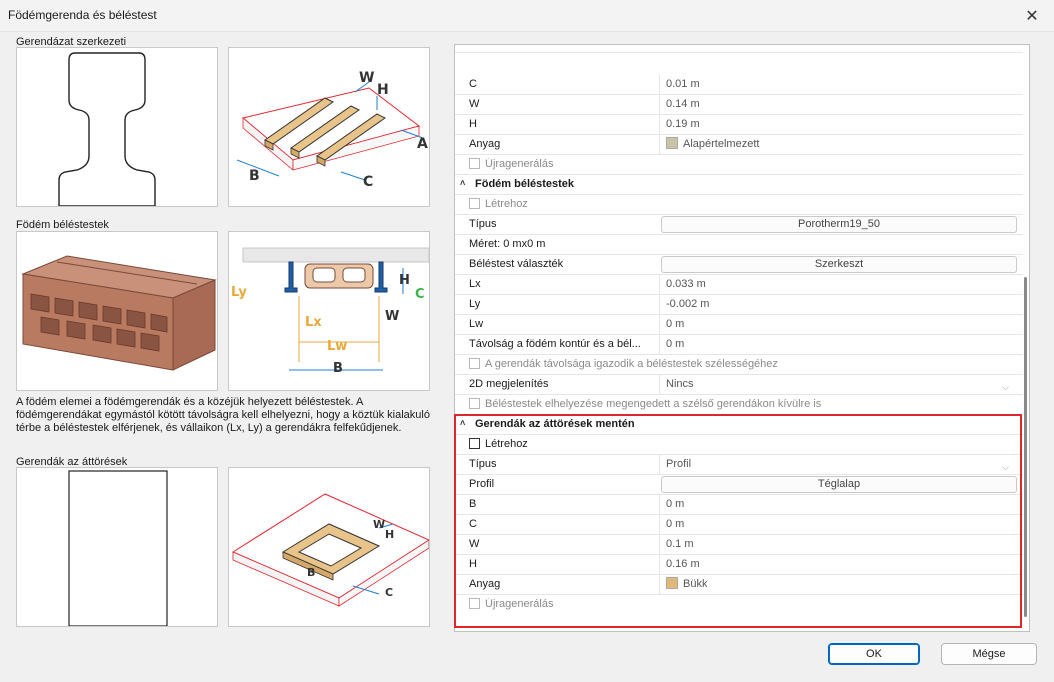  Describe the element at coordinates (839, 484) in the screenshot. I see `profile-button: Téglalap` at that location.